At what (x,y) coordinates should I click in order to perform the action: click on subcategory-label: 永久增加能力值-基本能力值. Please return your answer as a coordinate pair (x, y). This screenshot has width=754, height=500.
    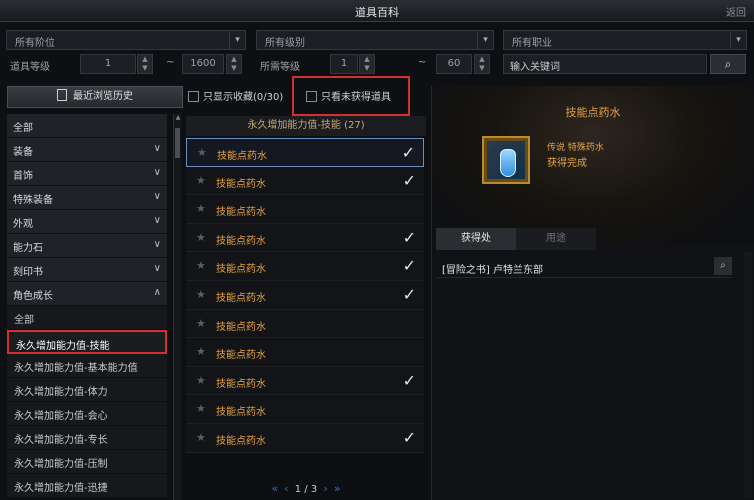
    Looking at the image, I should click on (76, 368).